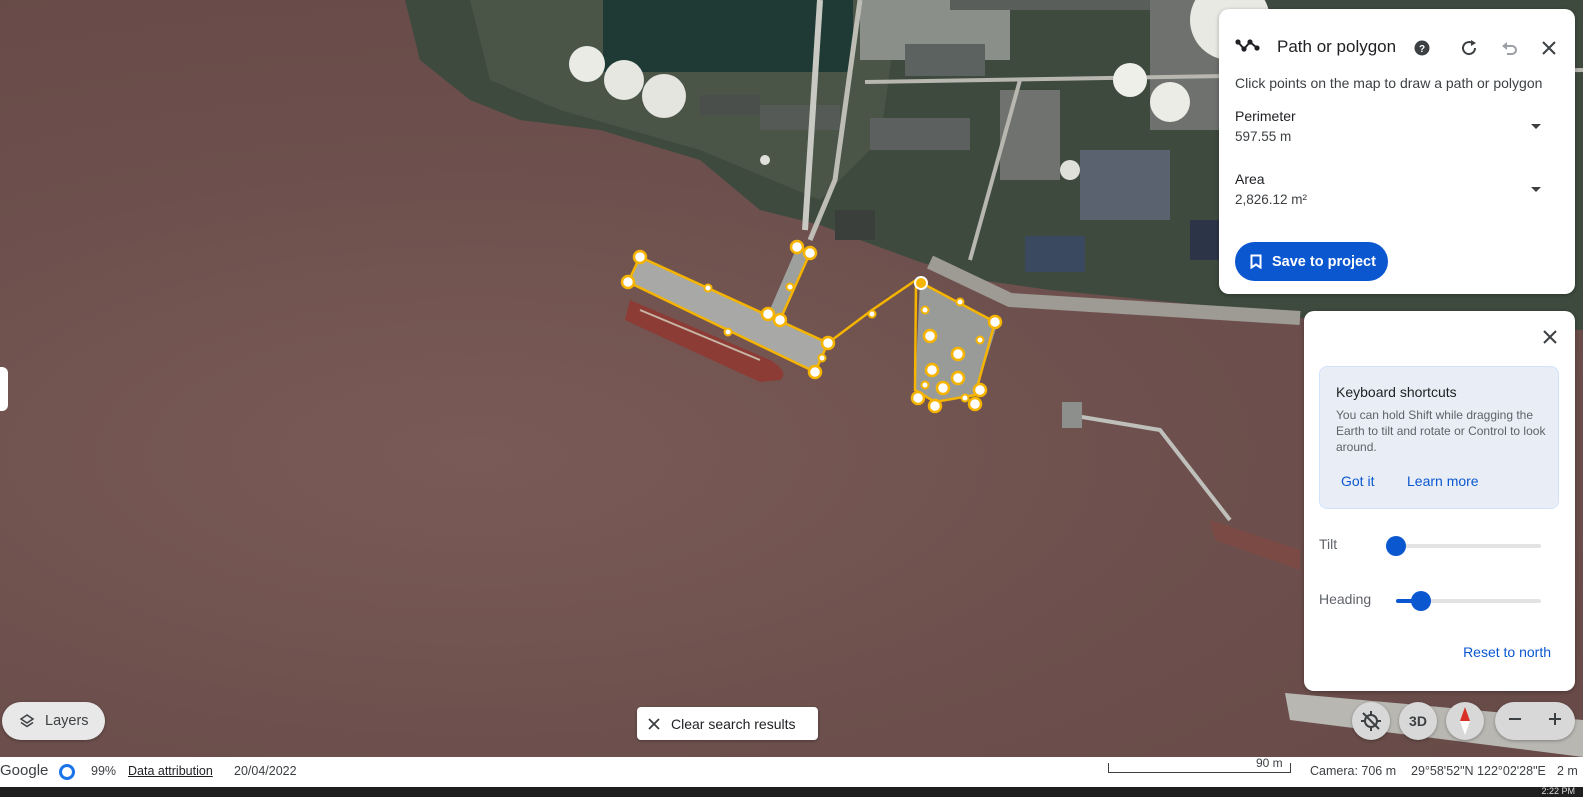  What do you see at coordinates (1393, 130) in the screenshot?
I see `perimeter-row: Perimeter 597.55 m` at bounding box center [1393, 130].